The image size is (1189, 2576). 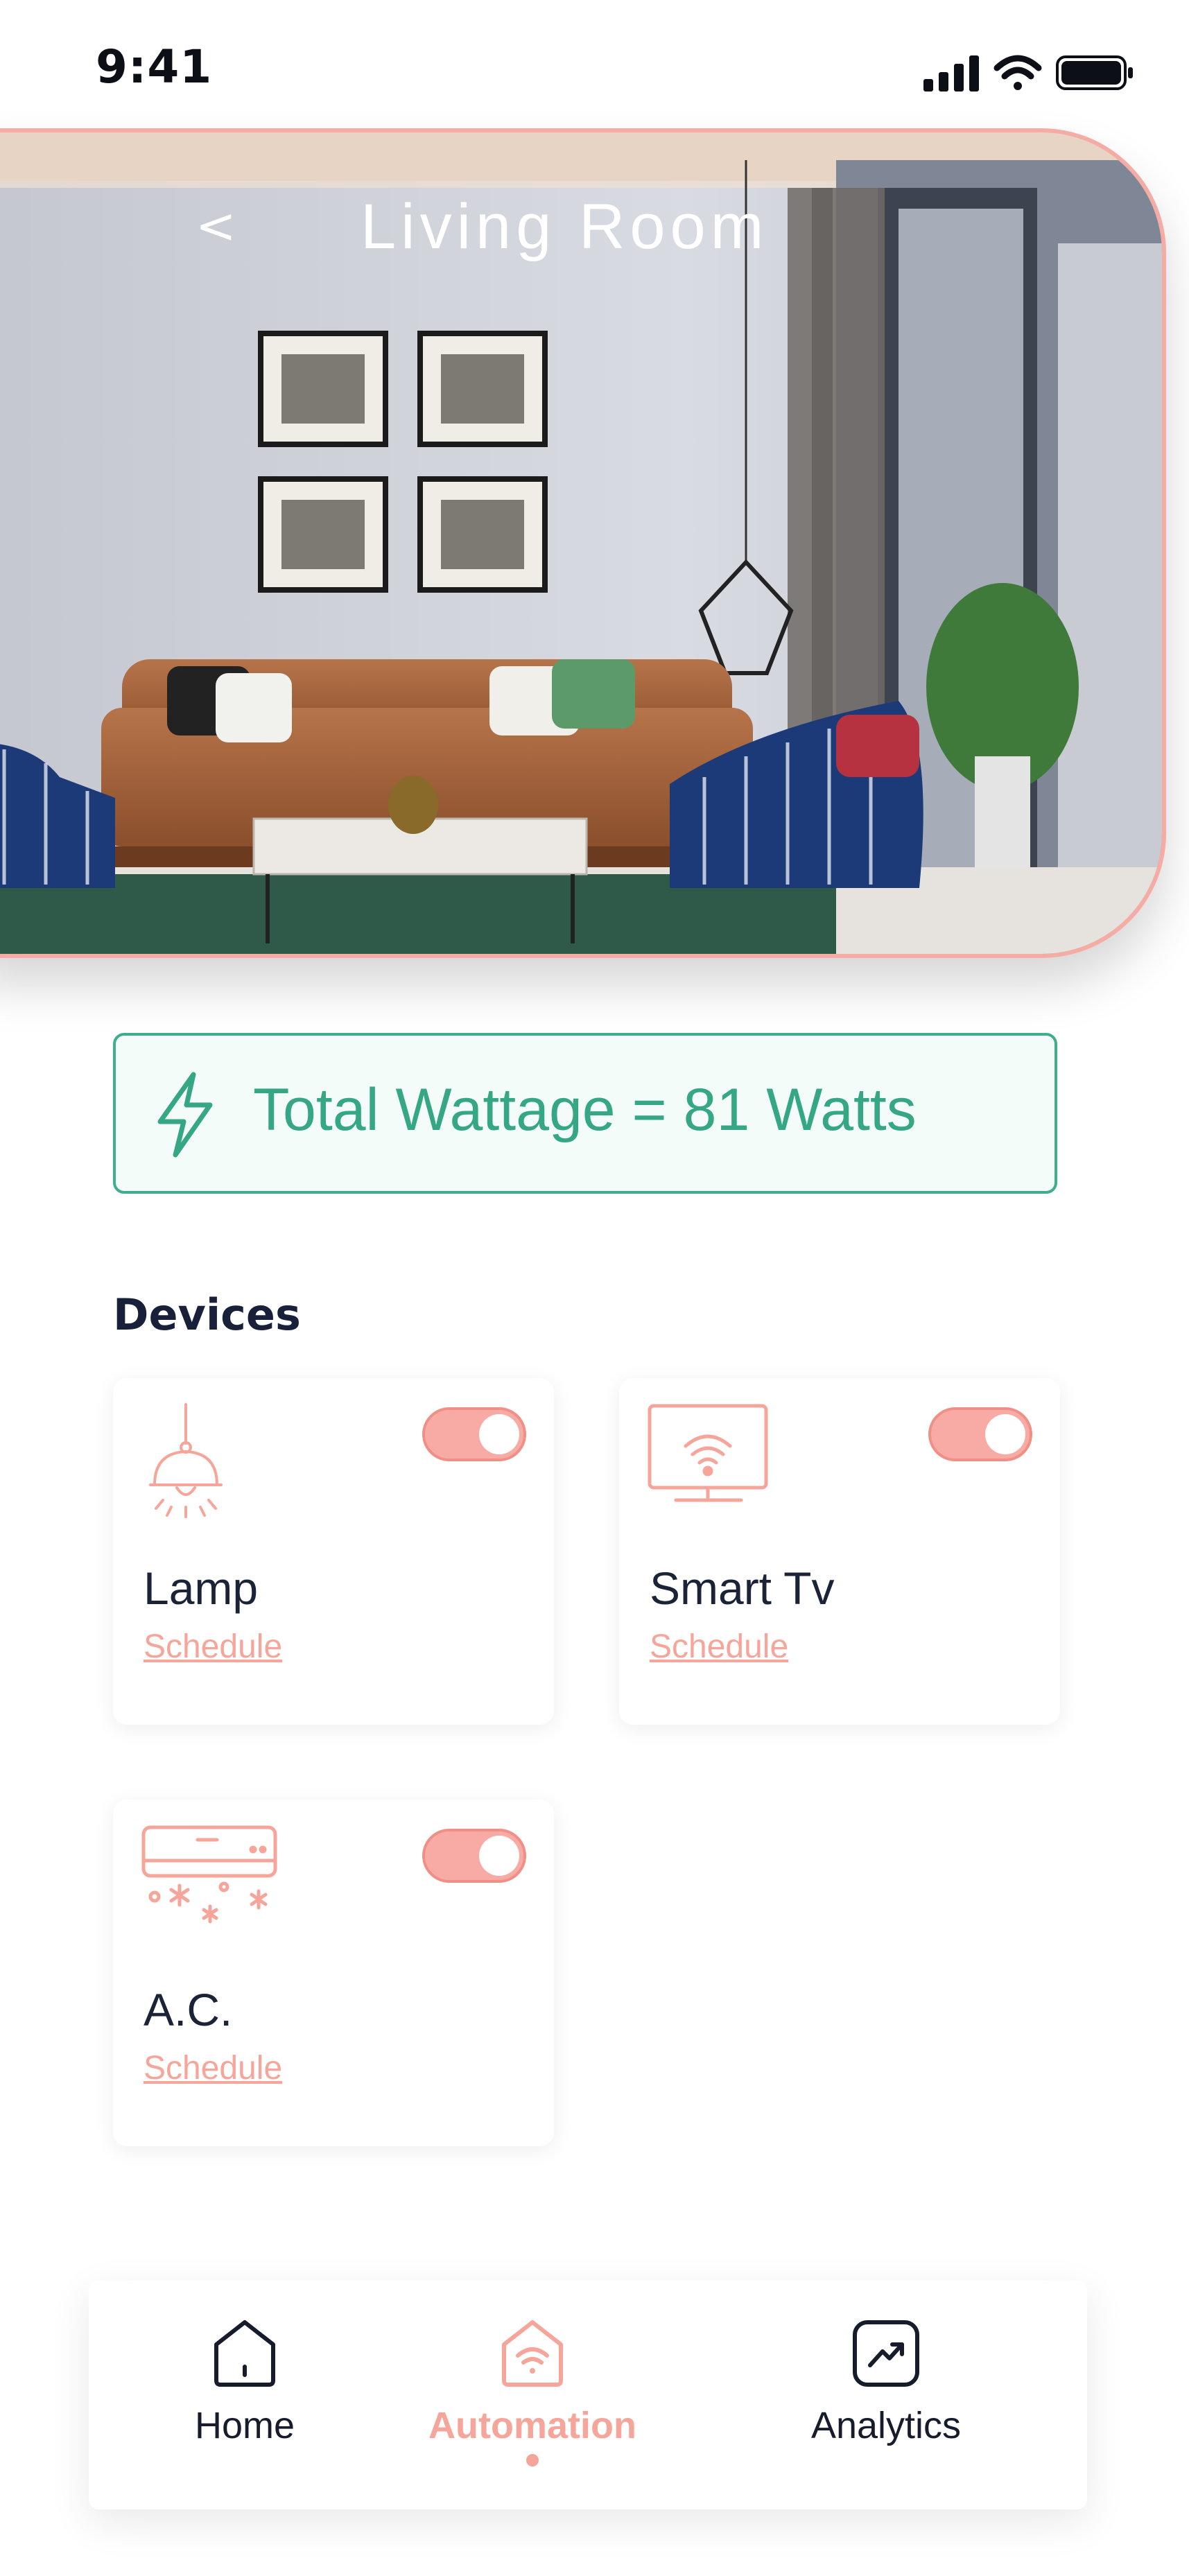 What do you see at coordinates (155, 67) in the screenshot?
I see `status-time: 9:41` at bounding box center [155, 67].